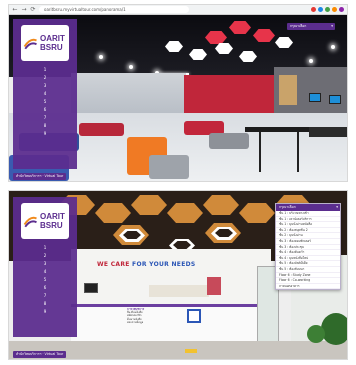 This screenshot has height=365, width=356. Describe the element at coordinates (33, 10) in the screenshot. I see `reload-icon: ⟳` at that location.